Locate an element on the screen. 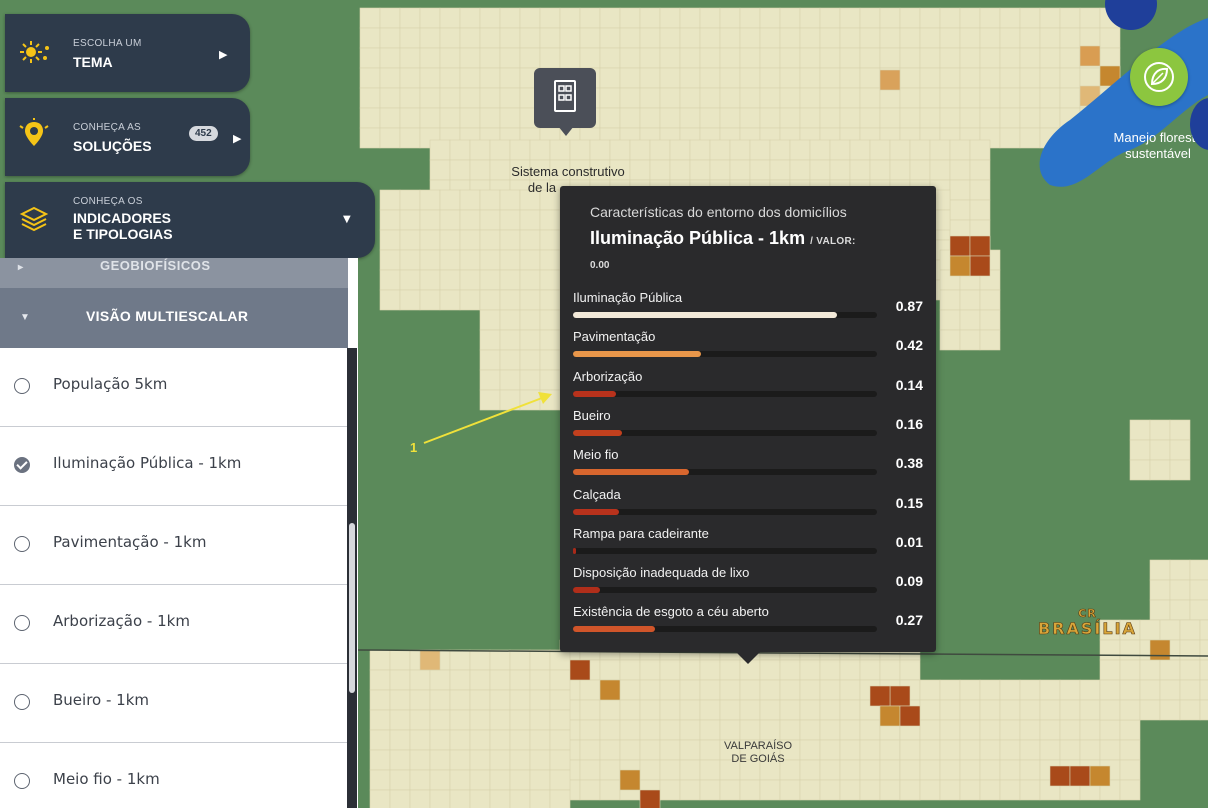 The image size is (1208, 808). menu-indicadores: CONHEÇA OS INDICADORES E TIPOLOGIAS ▼ is located at coordinates (190, 220).